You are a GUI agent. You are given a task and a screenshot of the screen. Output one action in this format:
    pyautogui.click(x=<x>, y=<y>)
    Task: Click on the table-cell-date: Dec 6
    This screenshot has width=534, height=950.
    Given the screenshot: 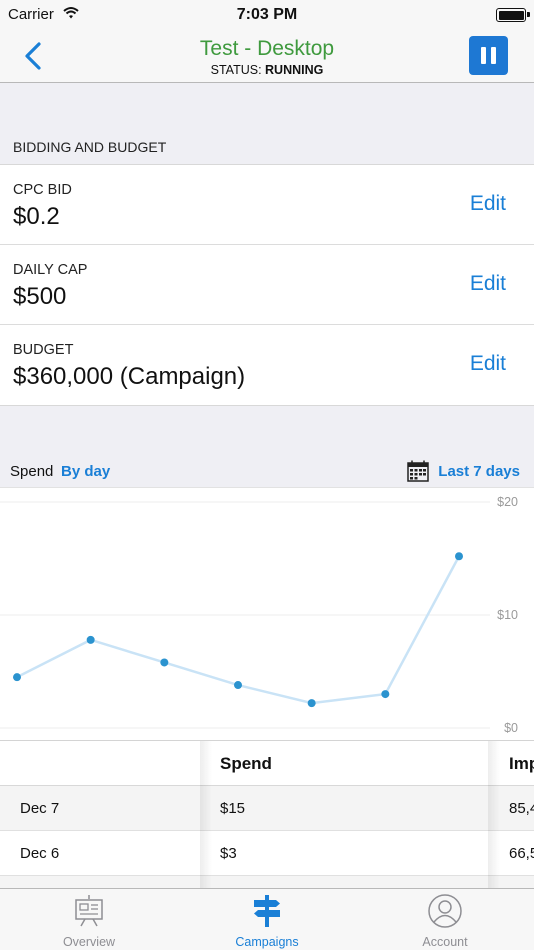 What is the action you would take?
    pyautogui.click(x=40, y=853)
    